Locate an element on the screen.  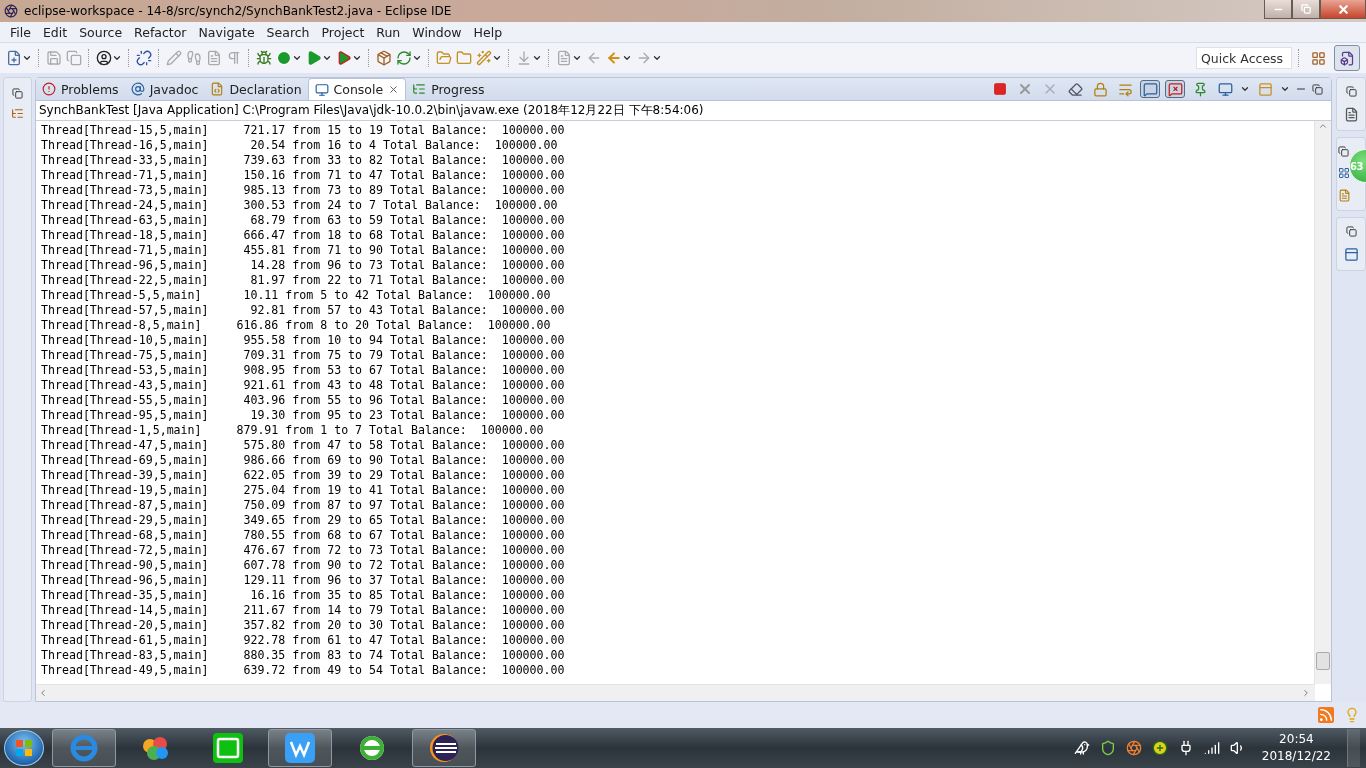
bug-icon is located at coordinates (264, 58).